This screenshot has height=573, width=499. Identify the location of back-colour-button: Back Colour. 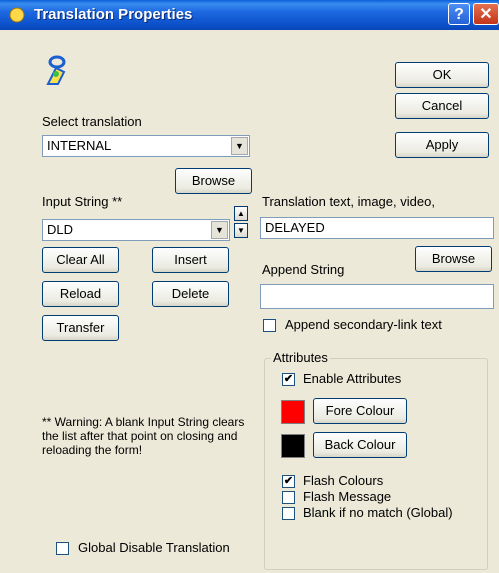
(360, 445).